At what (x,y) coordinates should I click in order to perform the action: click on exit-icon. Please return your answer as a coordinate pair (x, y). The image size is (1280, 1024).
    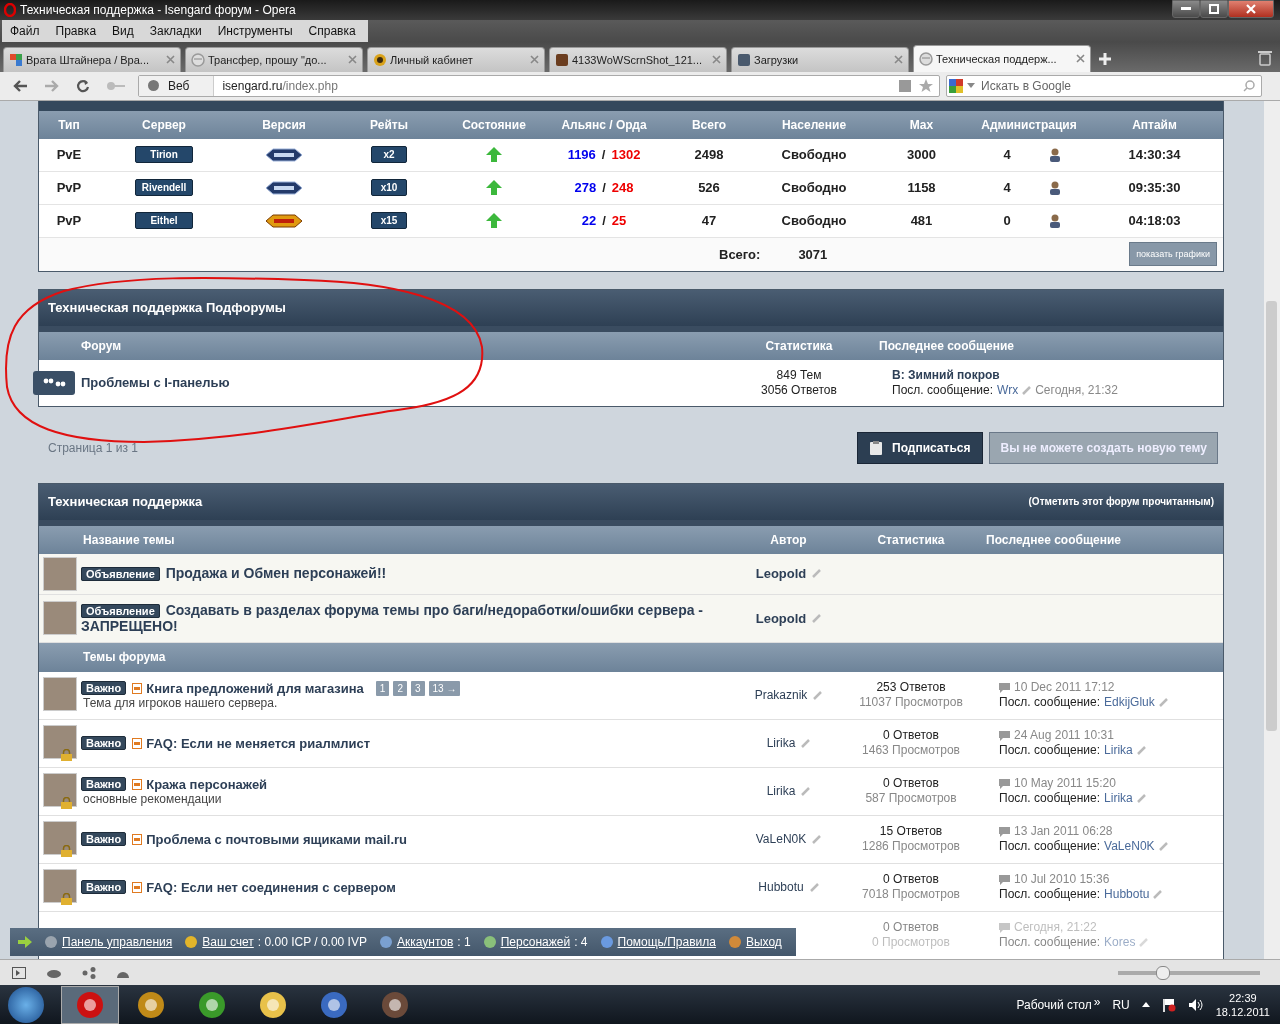
    Looking at the image, I should click on (734, 941).